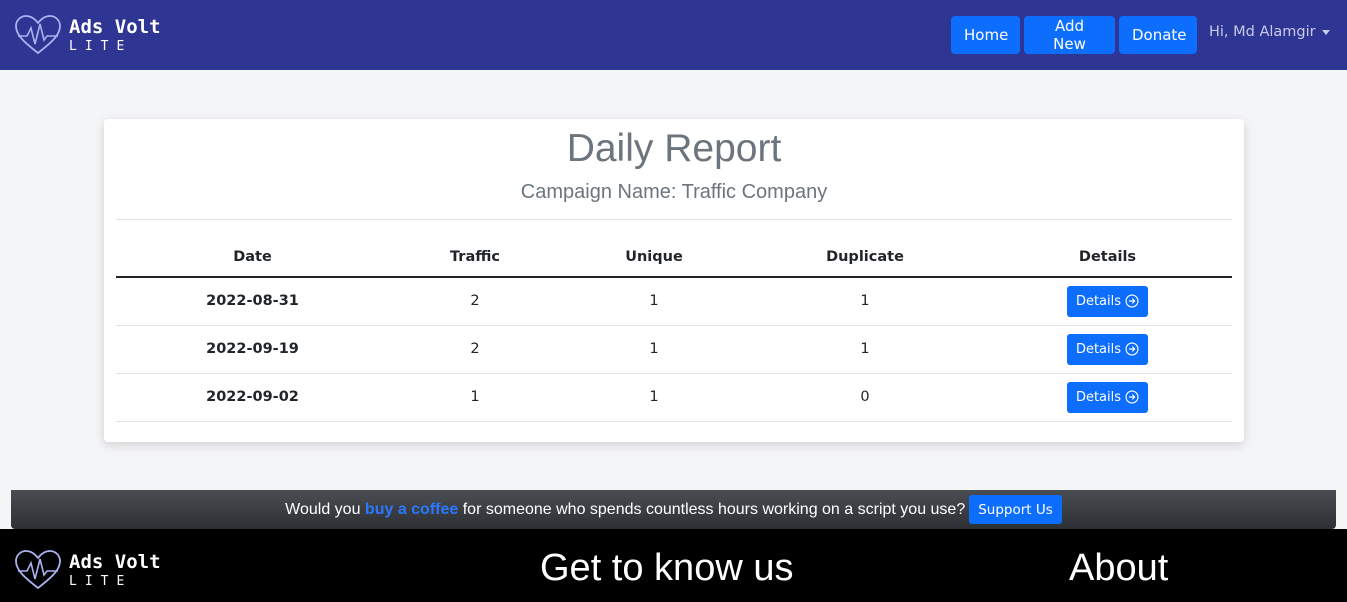 This screenshot has height=602, width=1347. What do you see at coordinates (1119, 568) in the screenshot?
I see `footer-heading-about: About` at bounding box center [1119, 568].